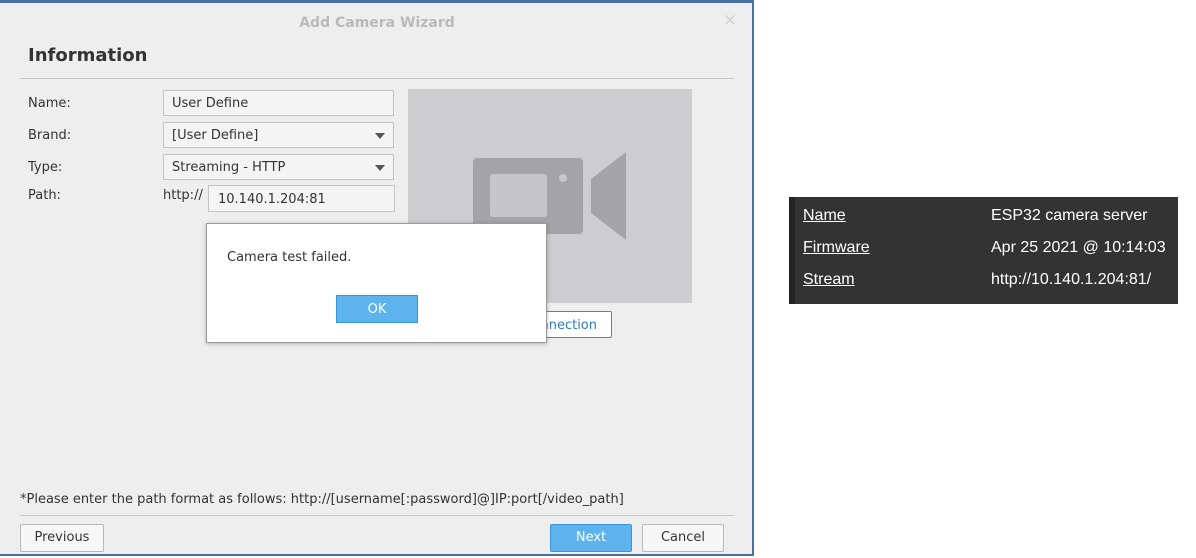 The width and height of the screenshot is (1196, 558). What do you see at coordinates (730, 21) in the screenshot?
I see `close-icon: ✕` at bounding box center [730, 21].